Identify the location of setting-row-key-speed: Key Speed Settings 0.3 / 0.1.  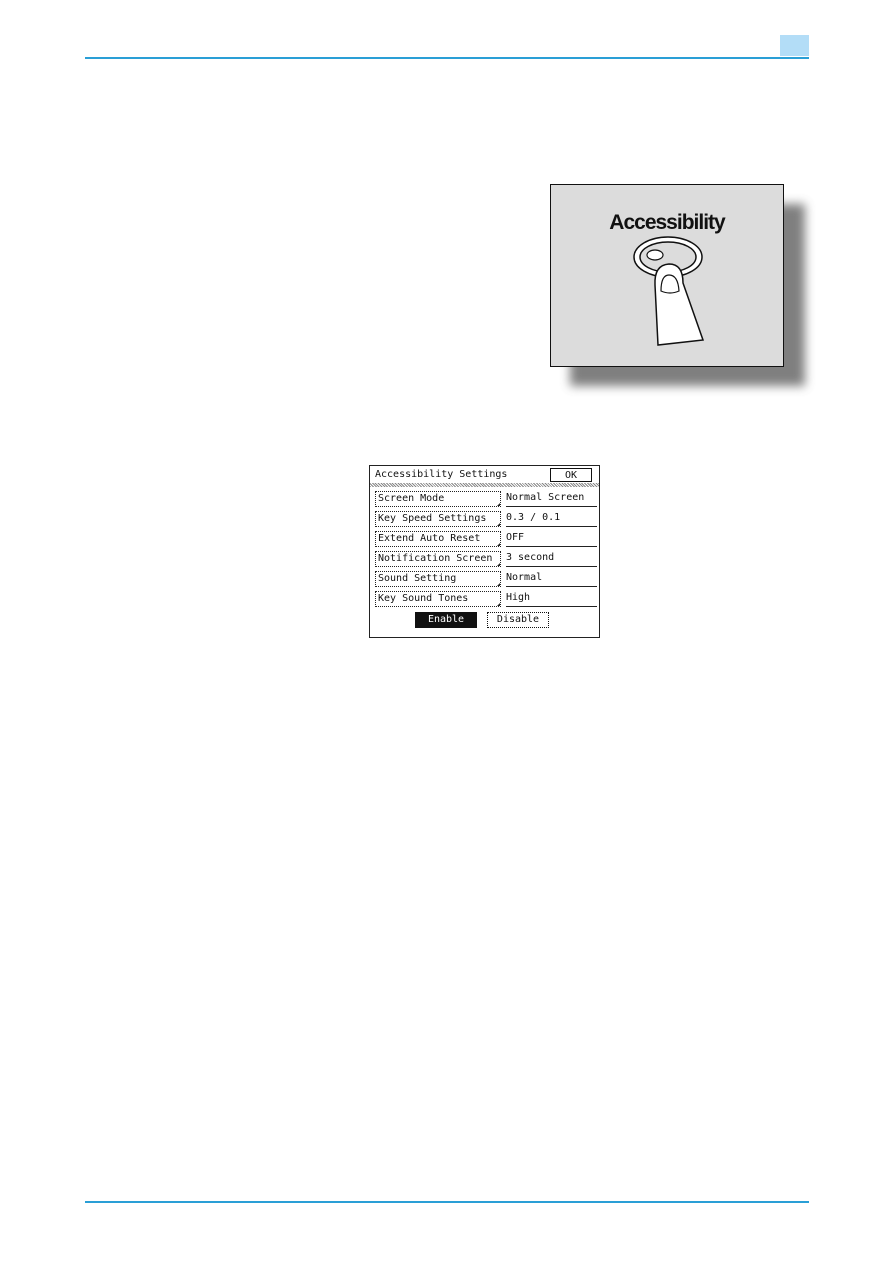
(486, 519).